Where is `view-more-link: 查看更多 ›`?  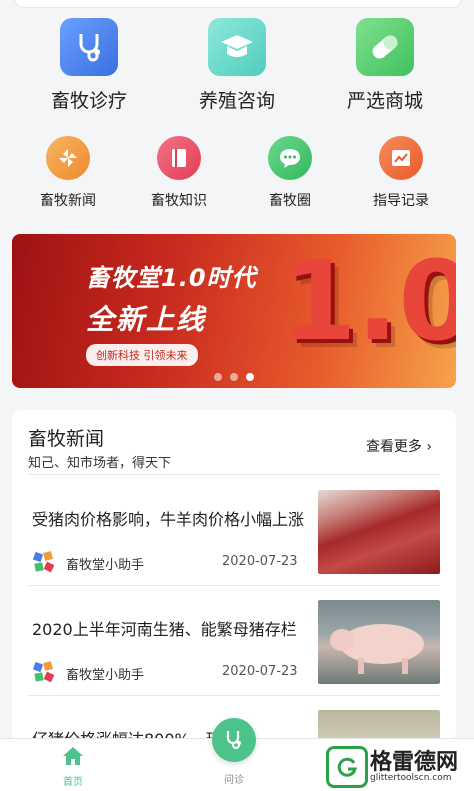 view-more-link: 查看更多 › is located at coordinates (399, 446).